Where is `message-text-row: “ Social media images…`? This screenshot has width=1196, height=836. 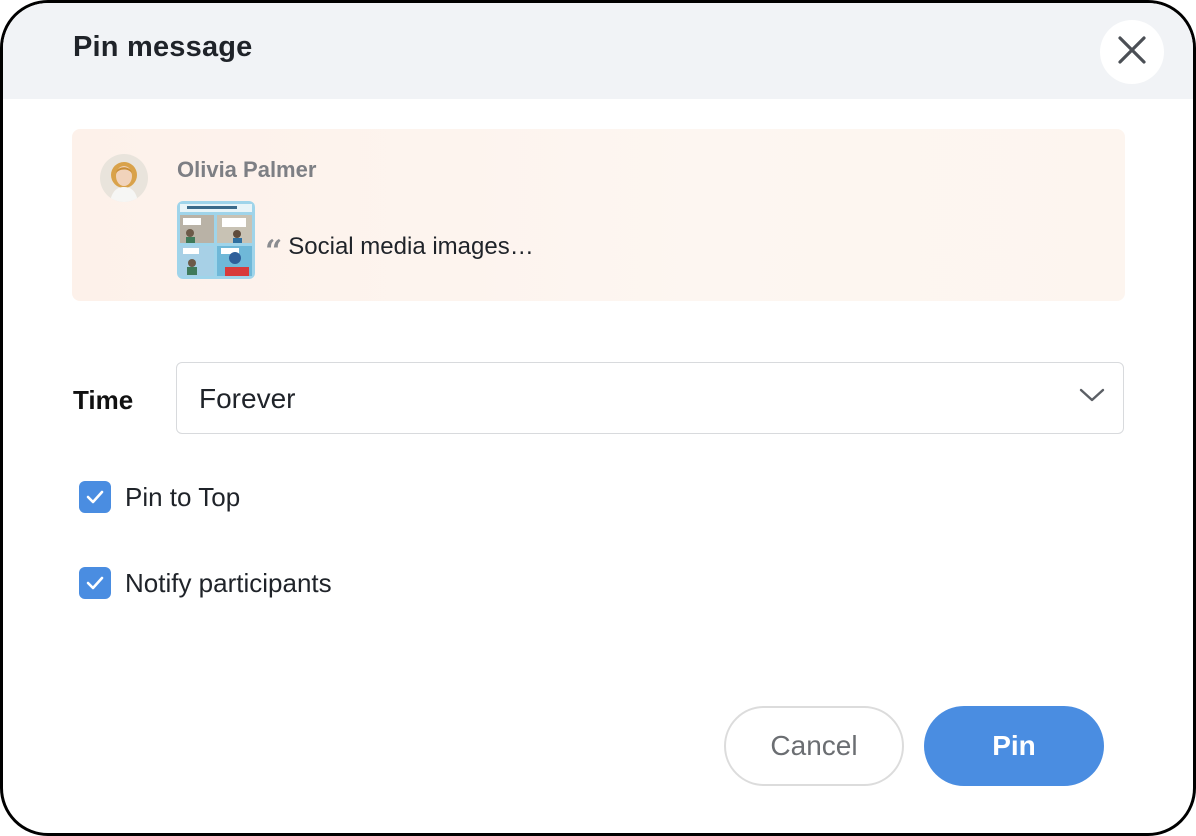 message-text-row: “ Social media images… is located at coordinates (399, 247).